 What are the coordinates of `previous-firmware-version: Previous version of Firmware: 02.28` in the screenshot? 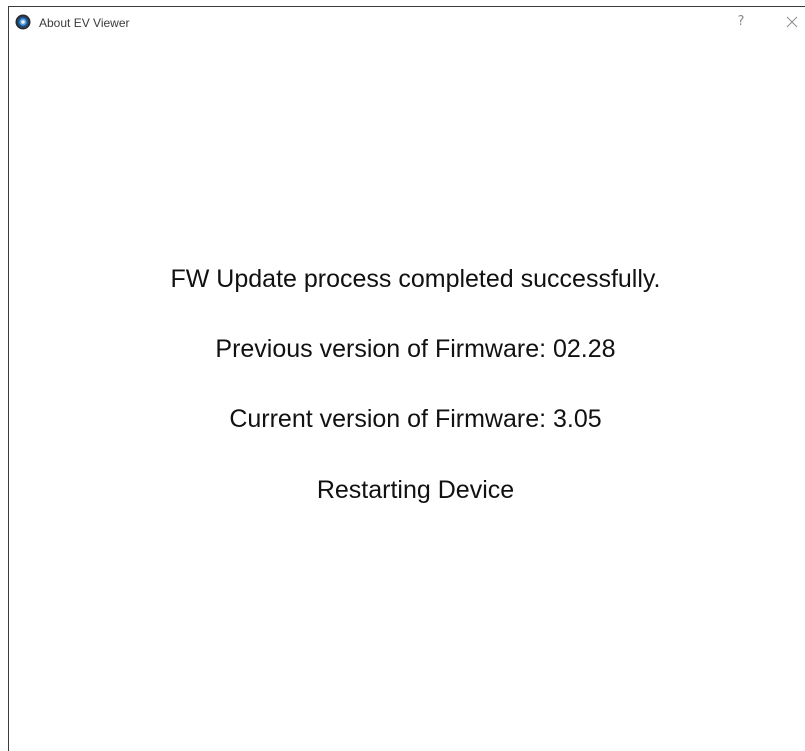 It's located at (415, 349).